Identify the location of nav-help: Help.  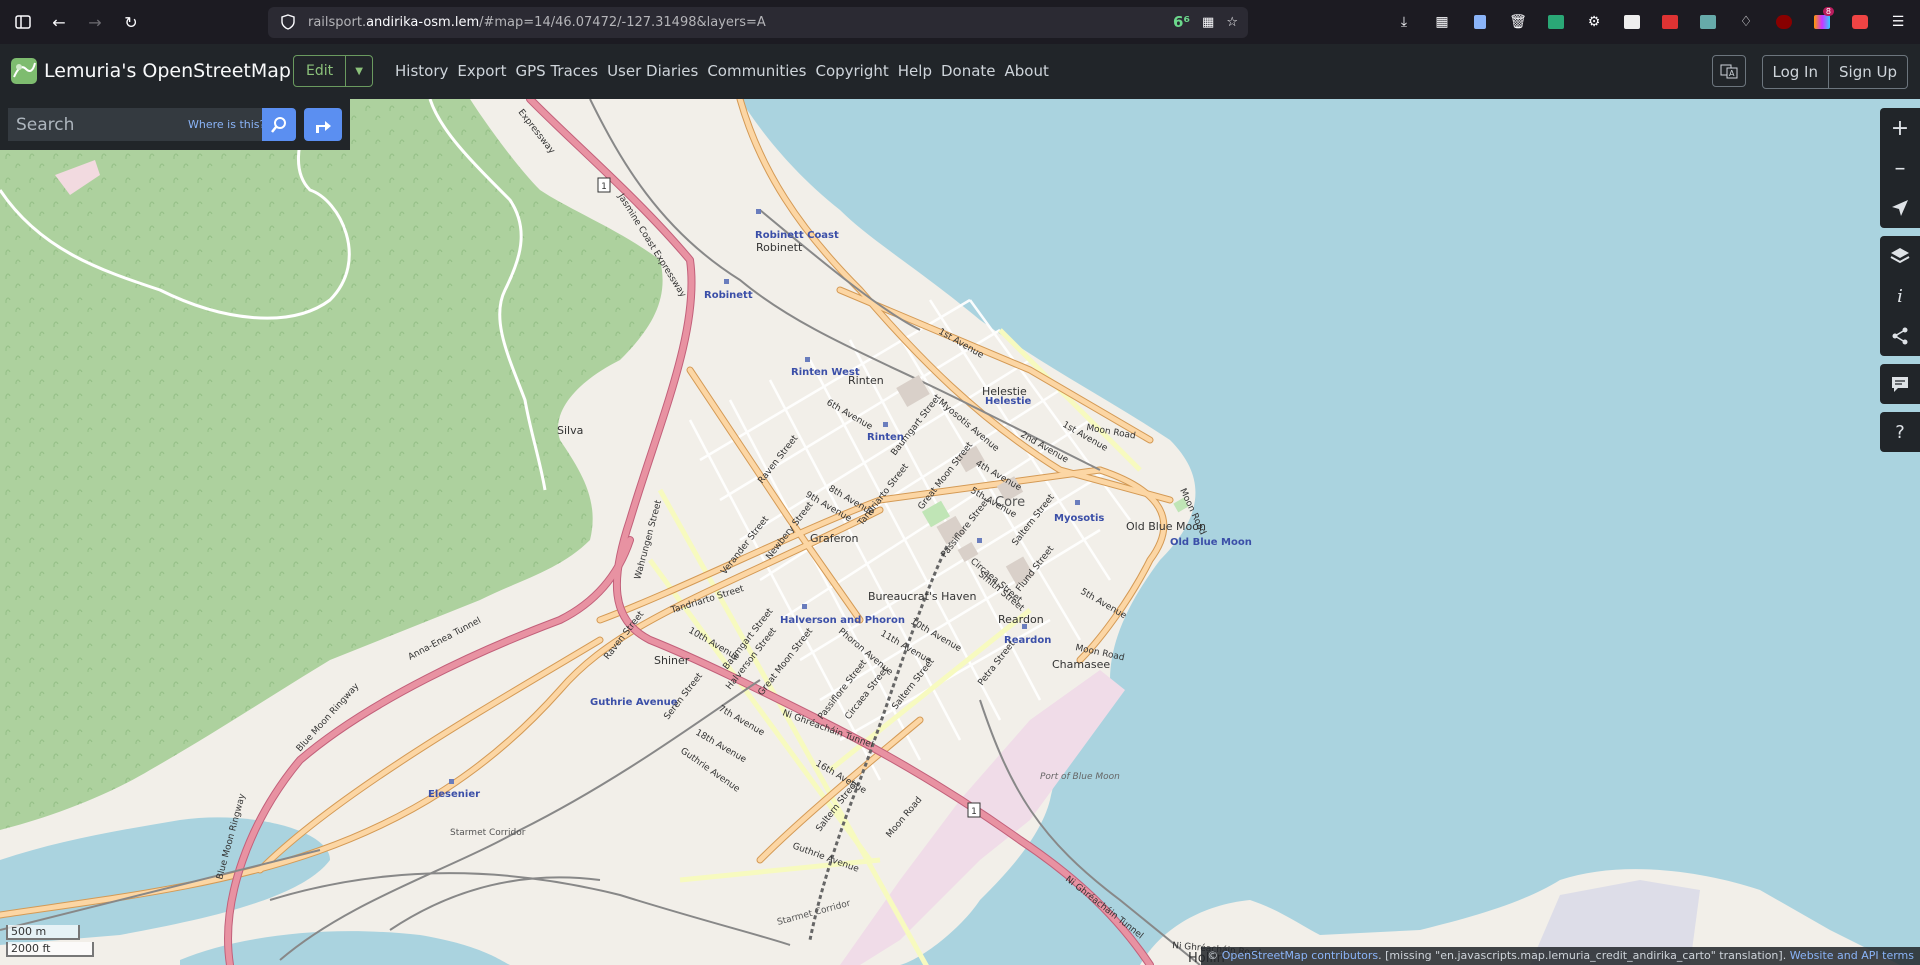
(915, 71).